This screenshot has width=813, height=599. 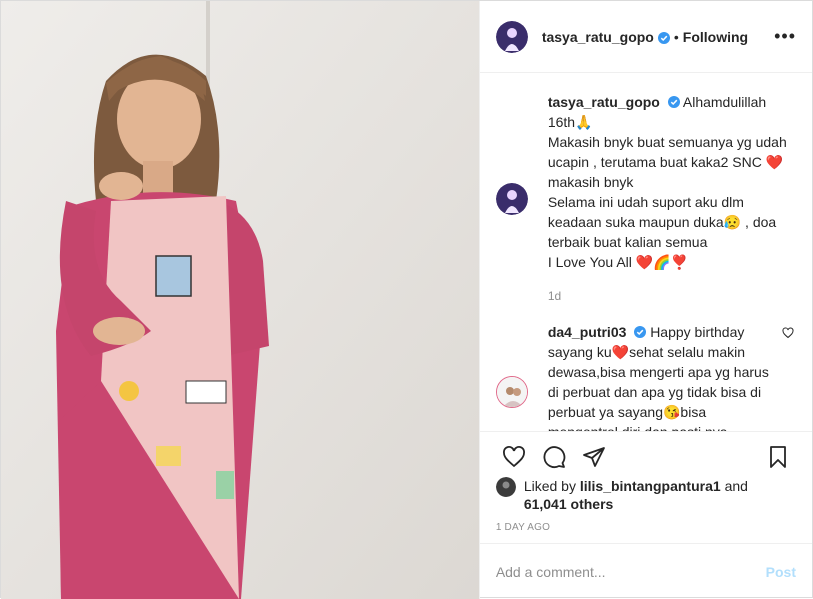 What do you see at coordinates (514, 457) in the screenshot?
I see `heart-icon` at bounding box center [514, 457].